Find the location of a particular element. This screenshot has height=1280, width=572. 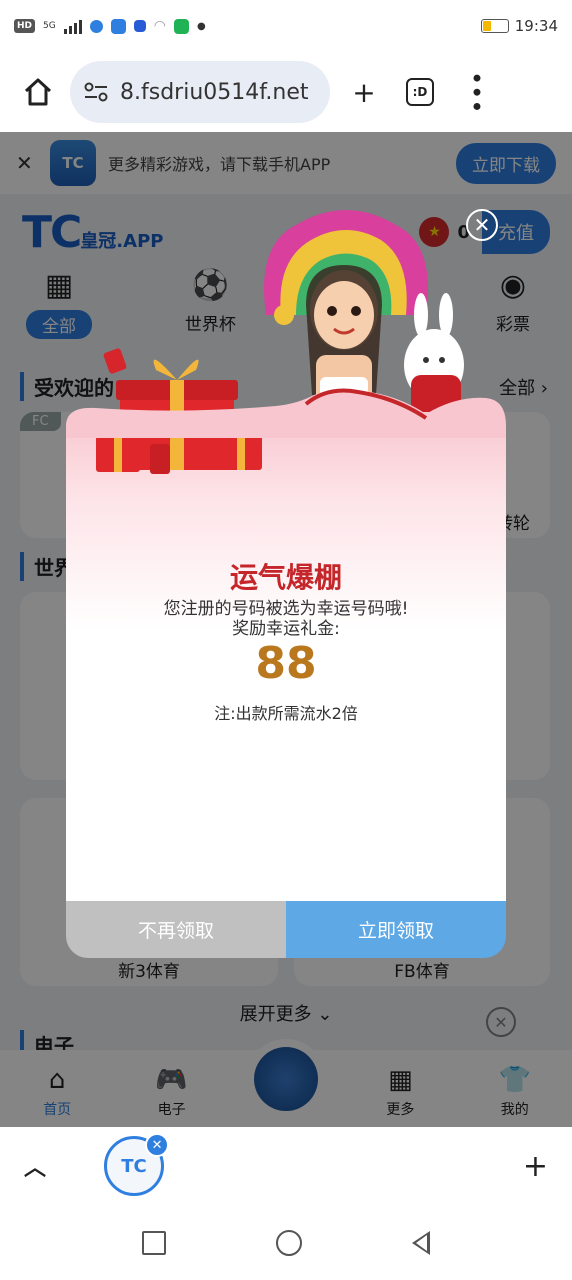

home-button is located at coordinates (38, 92).